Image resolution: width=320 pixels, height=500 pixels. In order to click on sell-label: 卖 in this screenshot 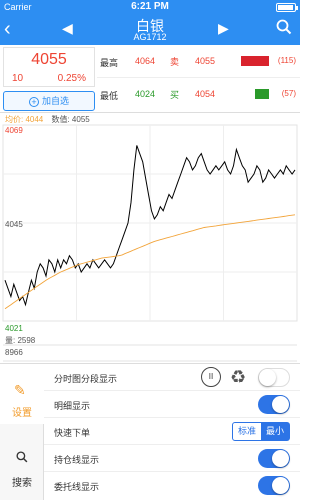, I will do `click(175, 62)`.